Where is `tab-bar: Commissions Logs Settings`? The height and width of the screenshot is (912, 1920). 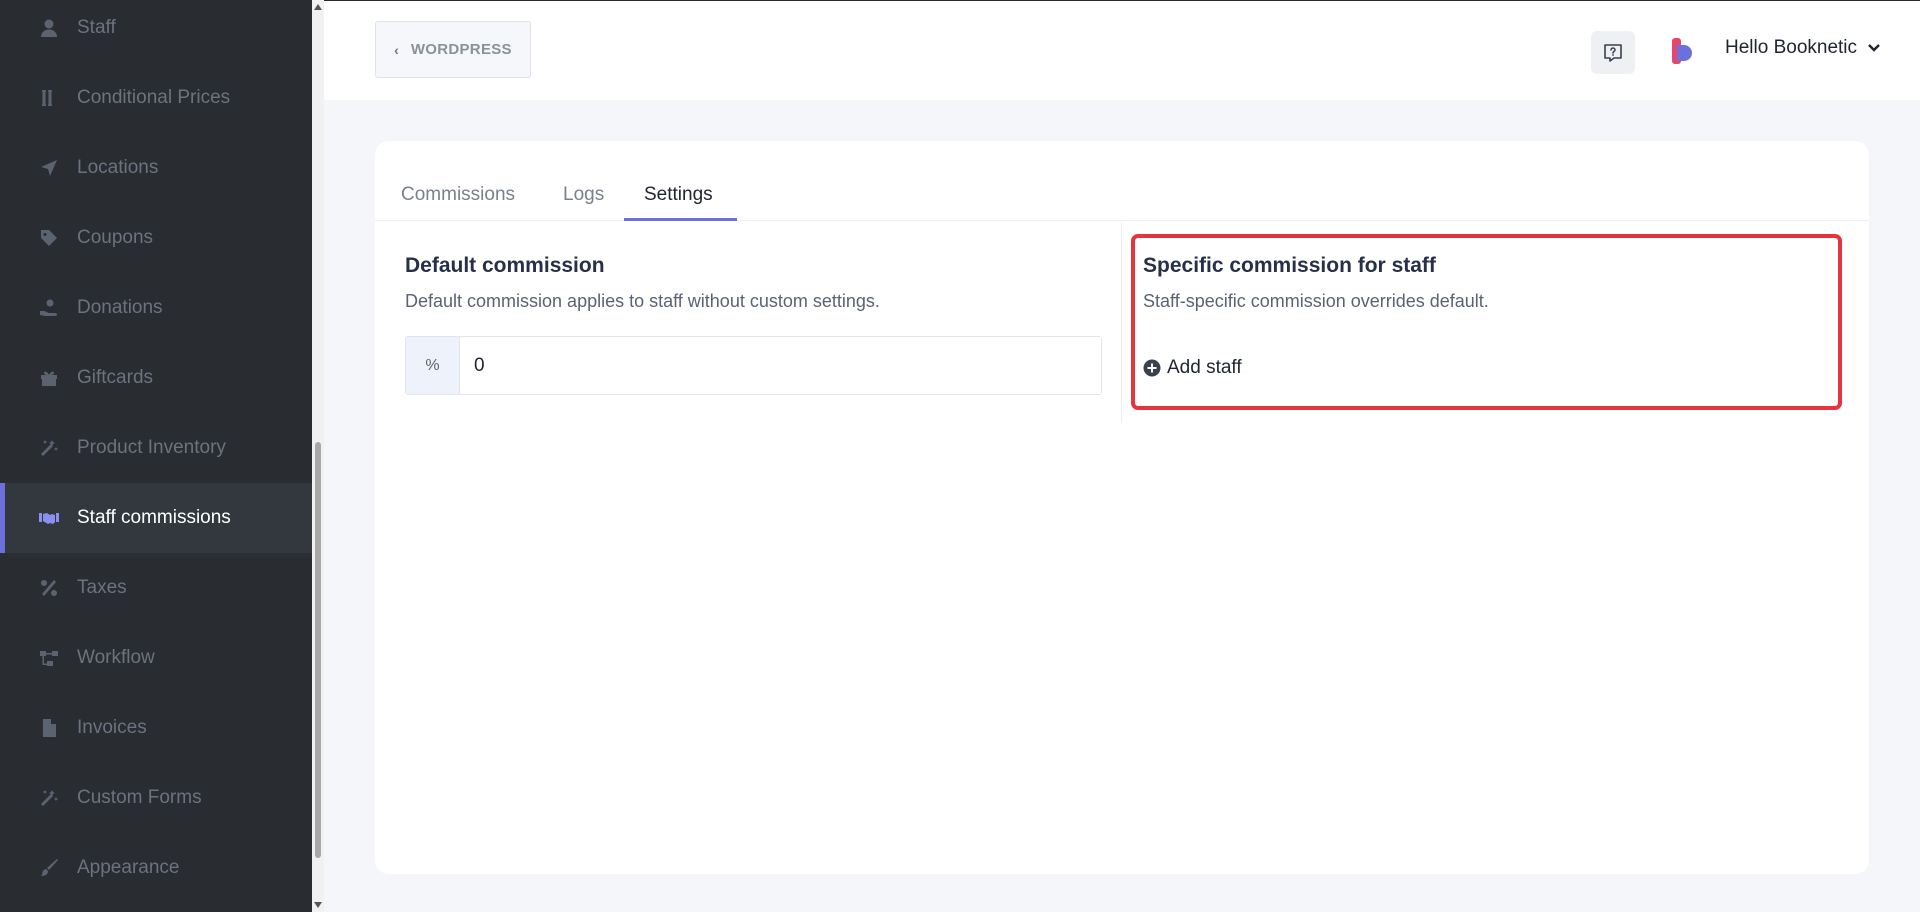
tab-bar: Commissions Logs Settings is located at coordinates (1122, 181).